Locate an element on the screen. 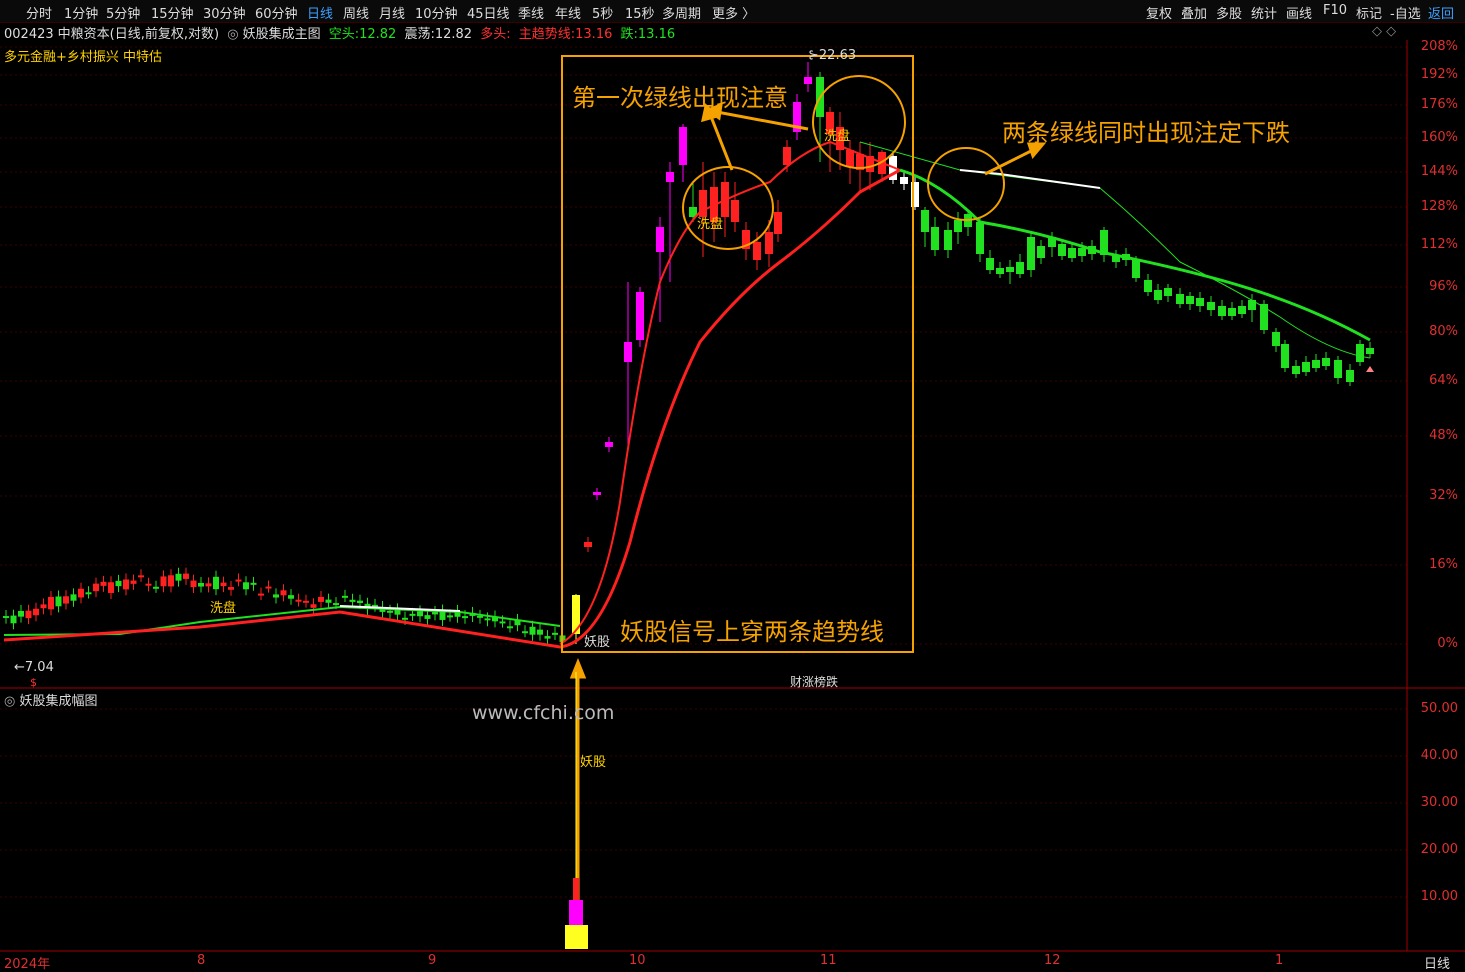 Image resolution: width=1465 pixels, height=972 pixels. toolbar-right-5: F10 is located at coordinates (1335, 10).